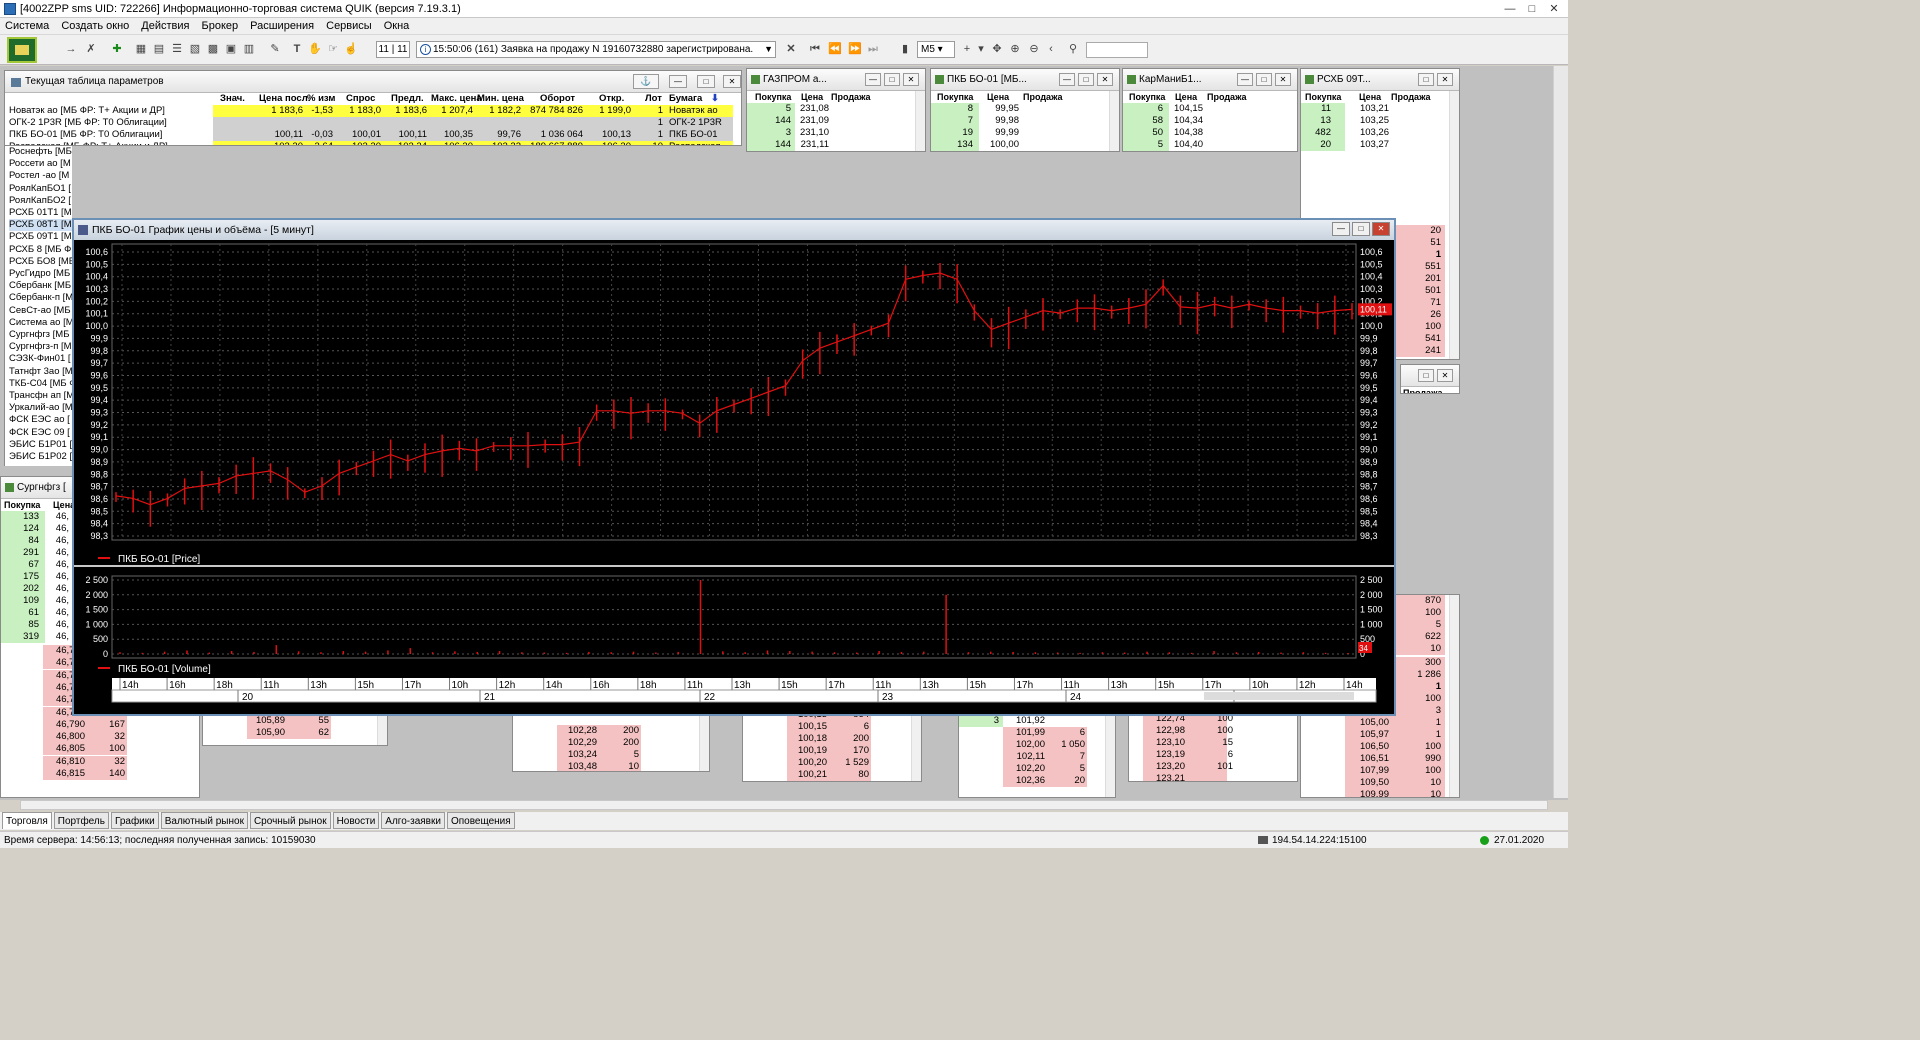 Image resolution: width=1920 pixels, height=1040 pixels. I want to click on quote-row: 58 104,34, so click(1210, 121).